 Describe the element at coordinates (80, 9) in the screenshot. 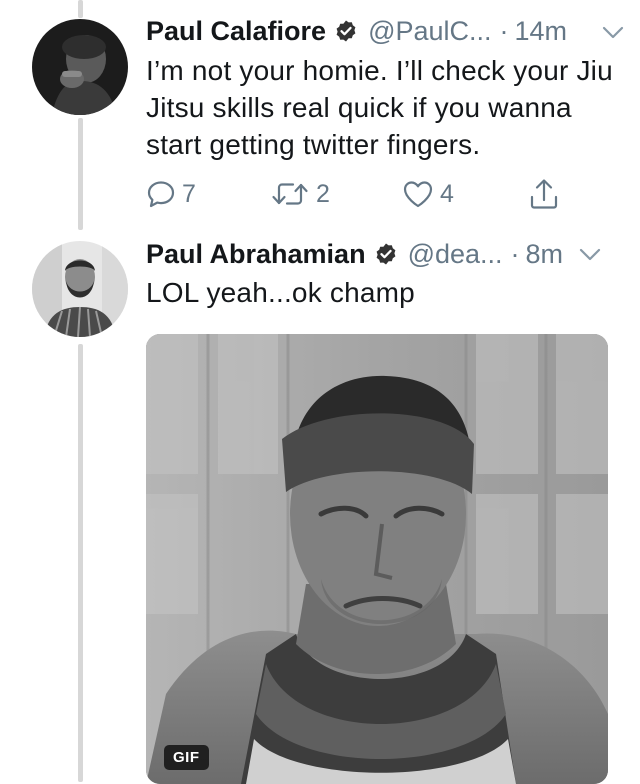

I see `thread-line-top` at that location.